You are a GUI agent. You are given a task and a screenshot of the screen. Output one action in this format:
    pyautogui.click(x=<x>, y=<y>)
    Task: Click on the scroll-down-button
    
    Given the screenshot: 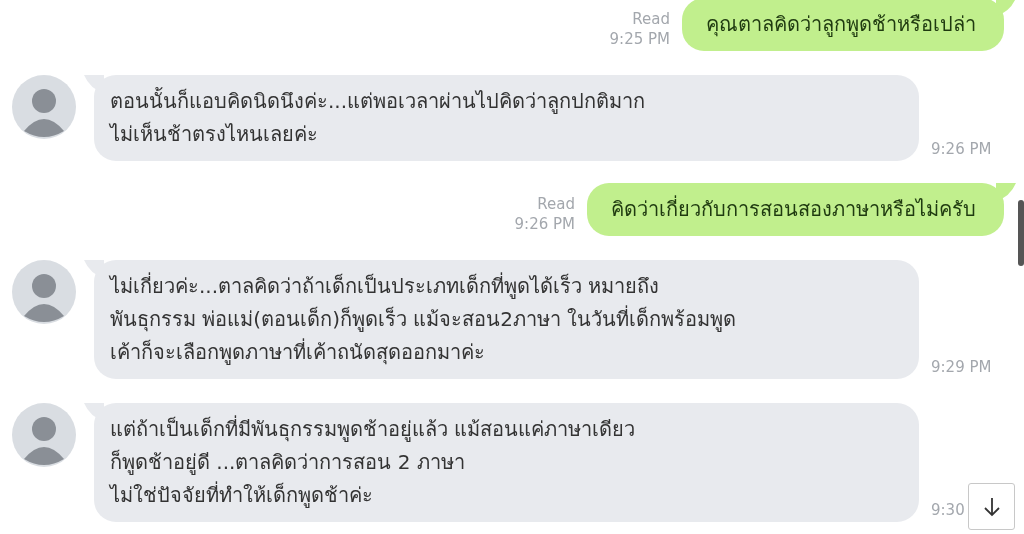 What is the action you would take?
    pyautogui.click(x=991, y=506)
    